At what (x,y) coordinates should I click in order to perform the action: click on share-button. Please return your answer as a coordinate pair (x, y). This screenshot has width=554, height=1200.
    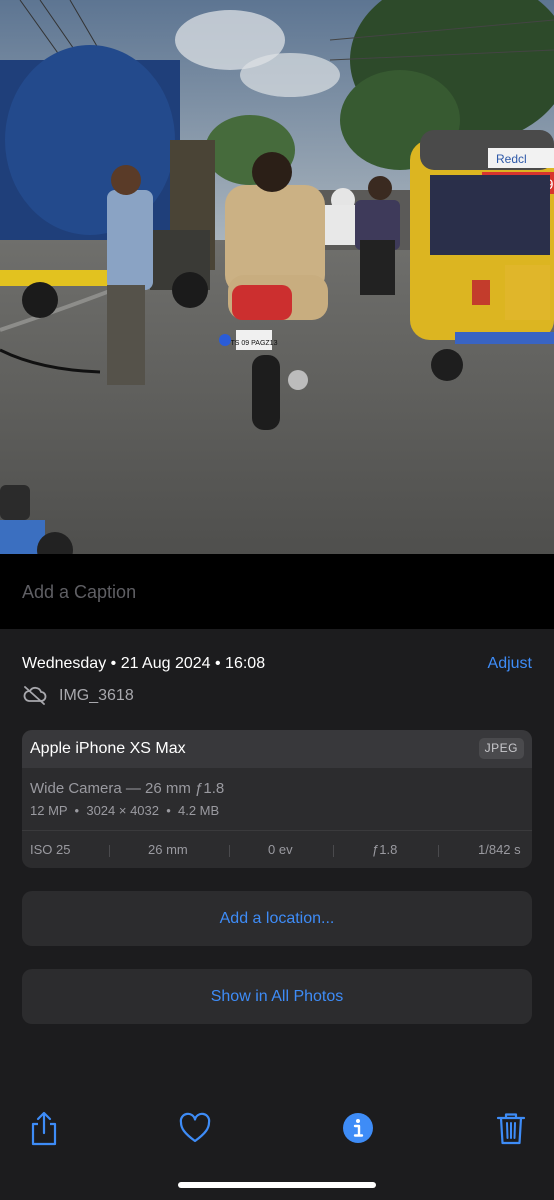
    Looking at the image, I should click on (44, 1128).